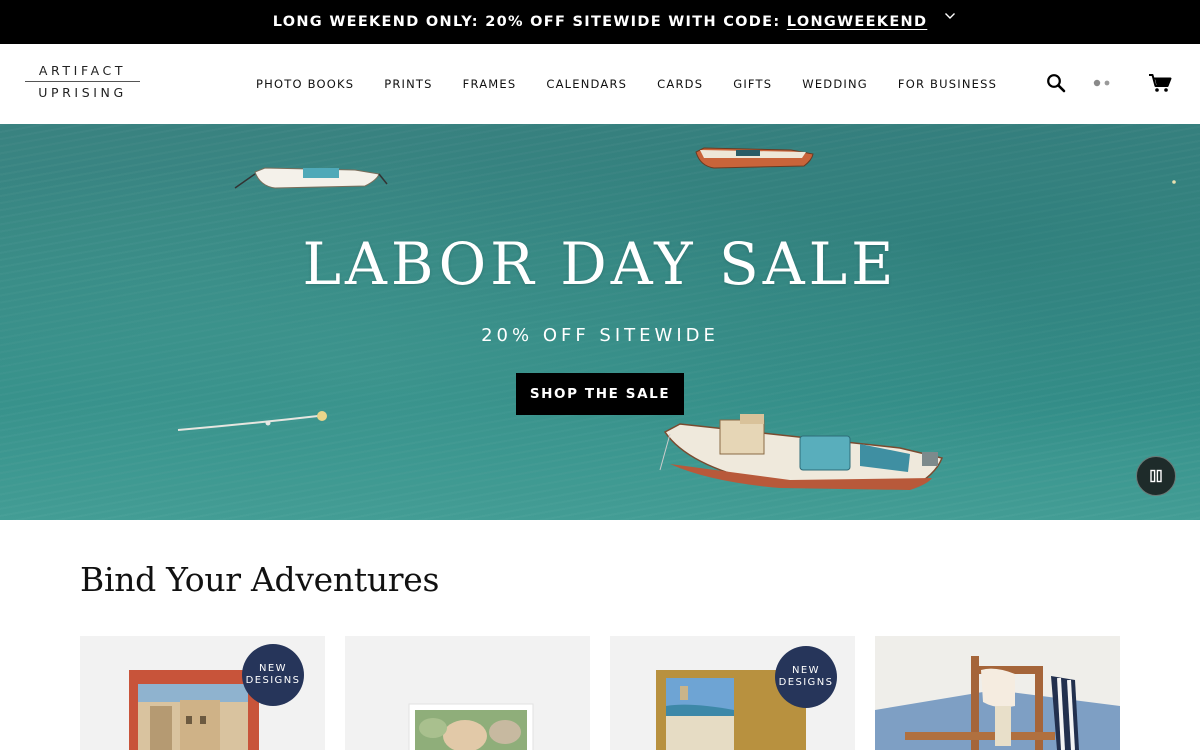  What do you see at coordinates (947, 84) in the screenshot?
I see `nav-for-business: FOR BUSINESS` at bounding box center [947, 84].